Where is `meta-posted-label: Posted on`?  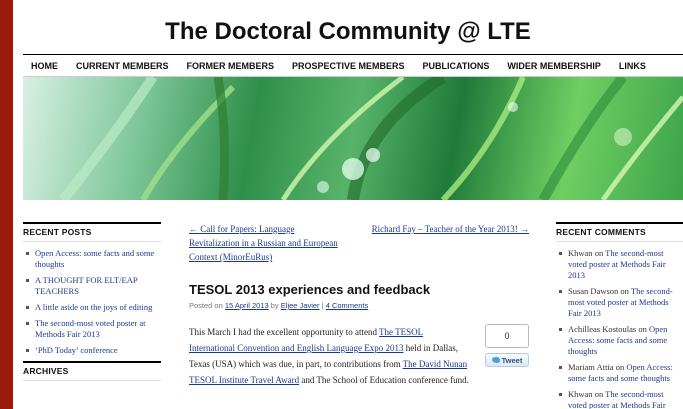 meta-posted-label: Posted on is located at coordinates (206, 305).